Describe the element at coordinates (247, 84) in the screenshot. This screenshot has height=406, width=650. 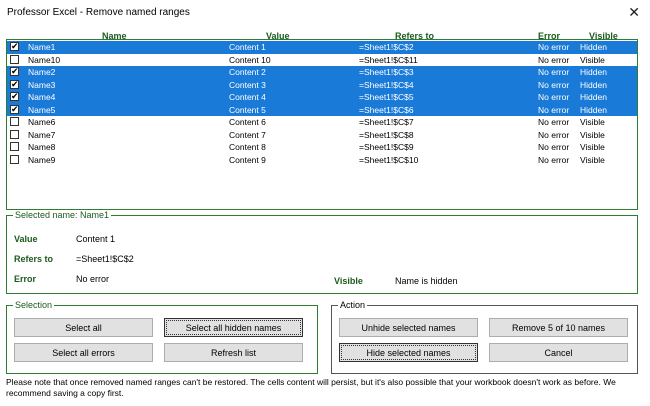
I see `cell-value: Content 3` at that location.